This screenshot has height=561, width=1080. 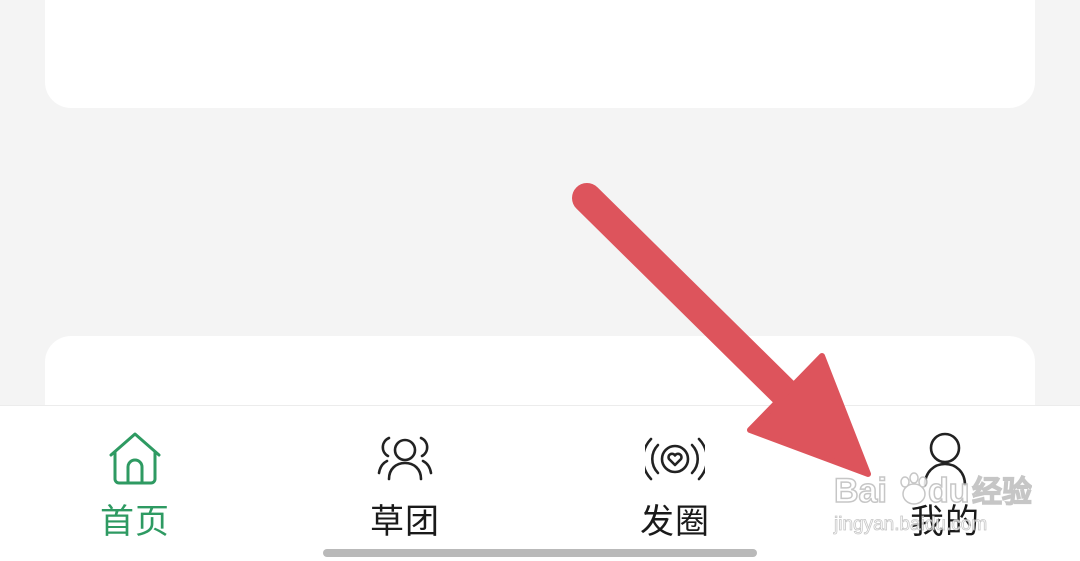 I want to click on tab-home: 首页, so click(x=135, y=483).